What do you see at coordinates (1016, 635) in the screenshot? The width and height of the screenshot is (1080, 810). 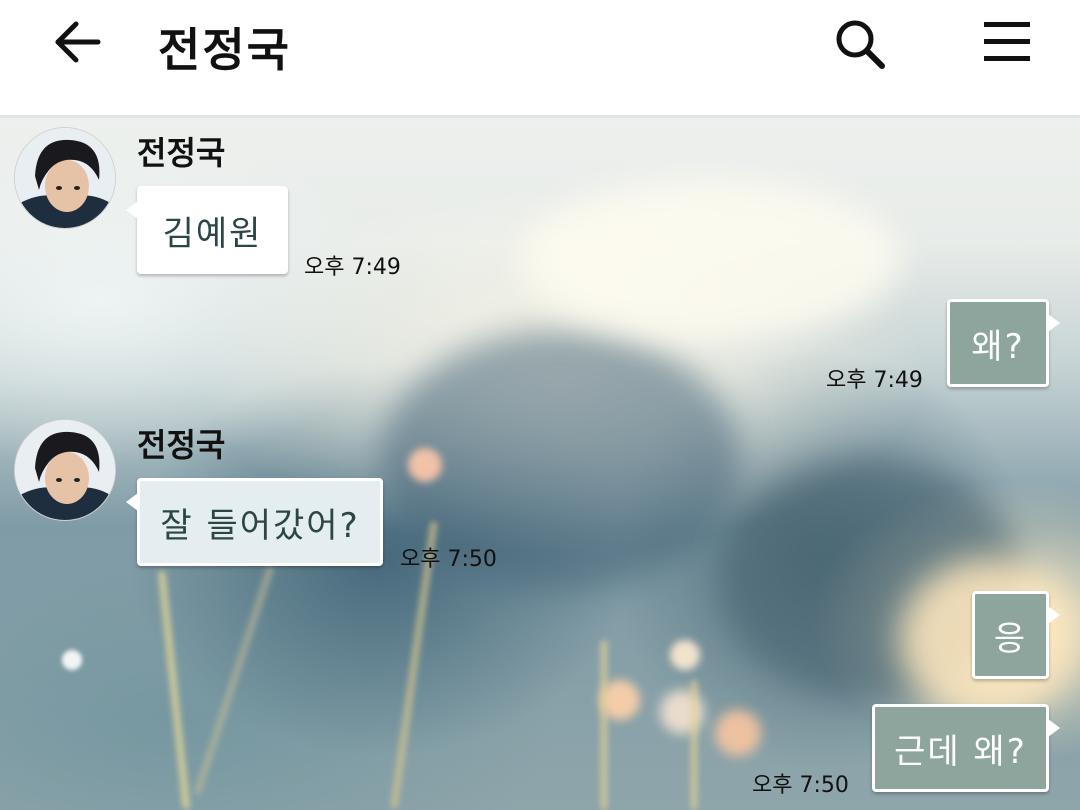 I see `message-bubble-outgoing: 응` at bounding box center [1016, 635].